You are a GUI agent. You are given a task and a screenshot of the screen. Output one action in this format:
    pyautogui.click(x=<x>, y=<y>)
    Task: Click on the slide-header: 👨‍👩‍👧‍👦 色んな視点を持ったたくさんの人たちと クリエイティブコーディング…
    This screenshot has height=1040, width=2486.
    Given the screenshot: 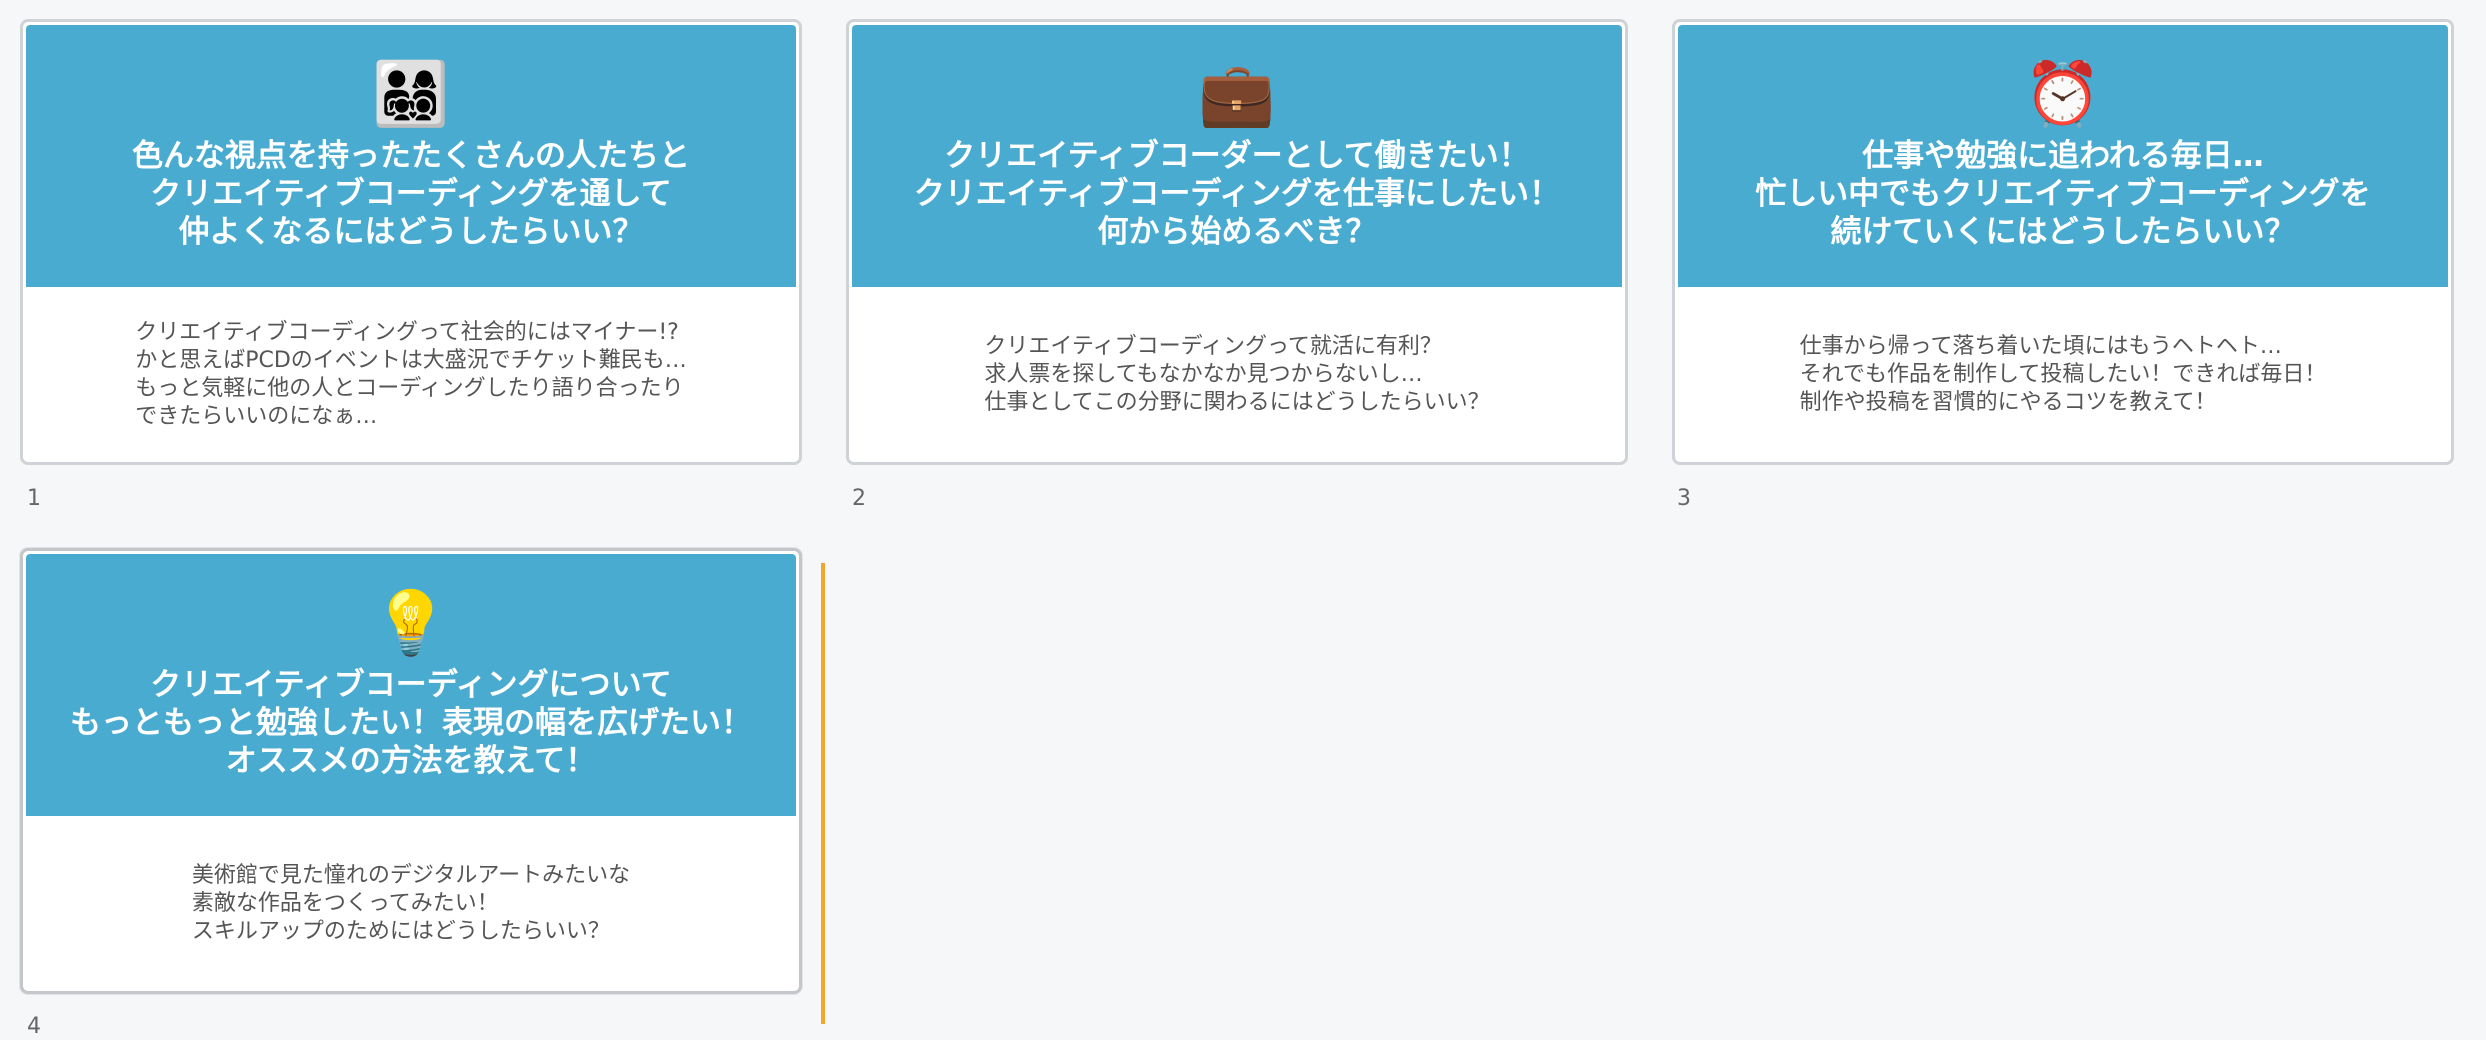 What is the action you would take?
    pyautogui.click(x=411, y=156)
    